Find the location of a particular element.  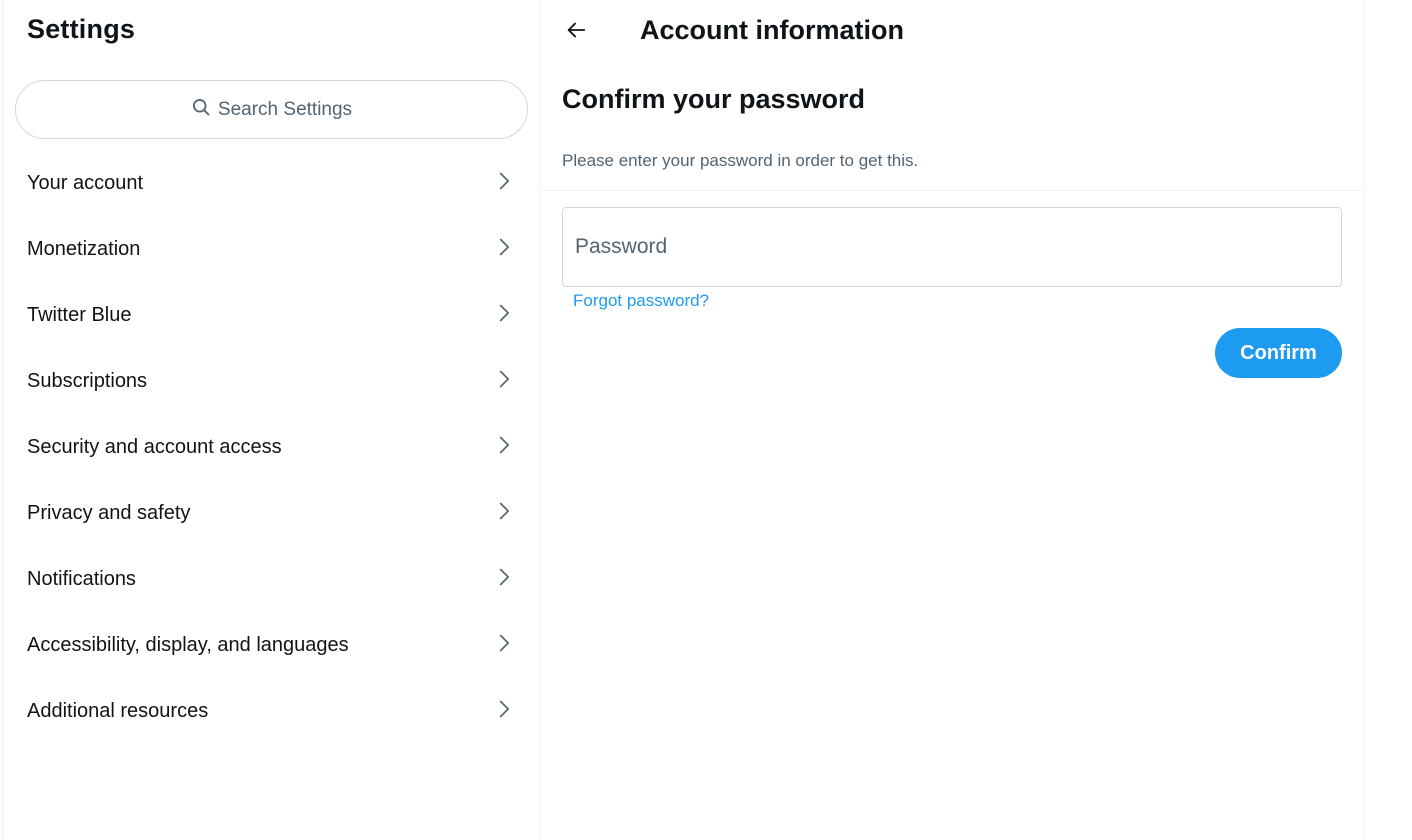

sidebar-item-label: Notifications is located at coordinates (81, 578).